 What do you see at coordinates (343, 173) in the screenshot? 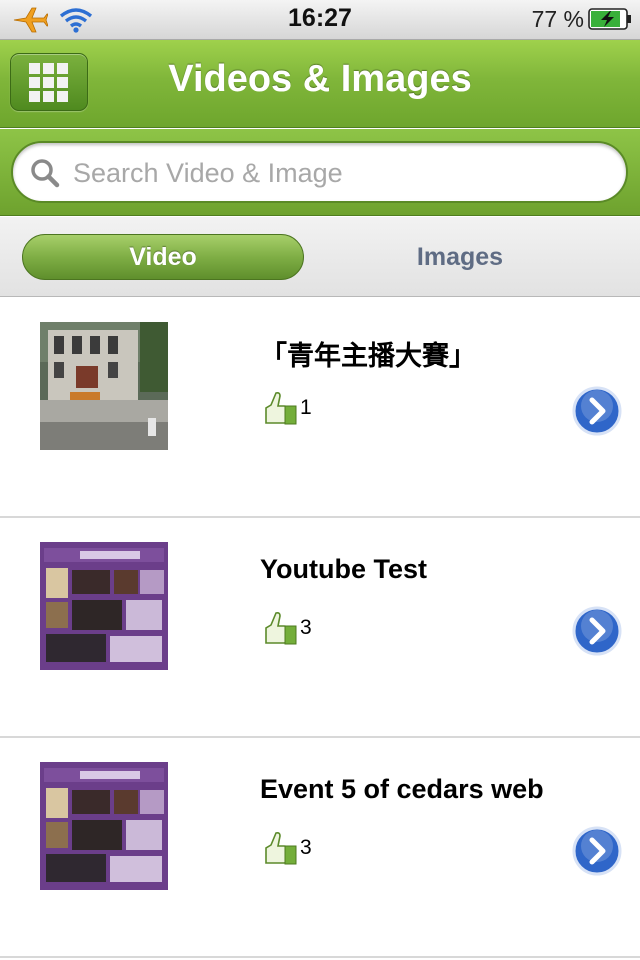
I see `search-input` at bounding box center [343, 173].